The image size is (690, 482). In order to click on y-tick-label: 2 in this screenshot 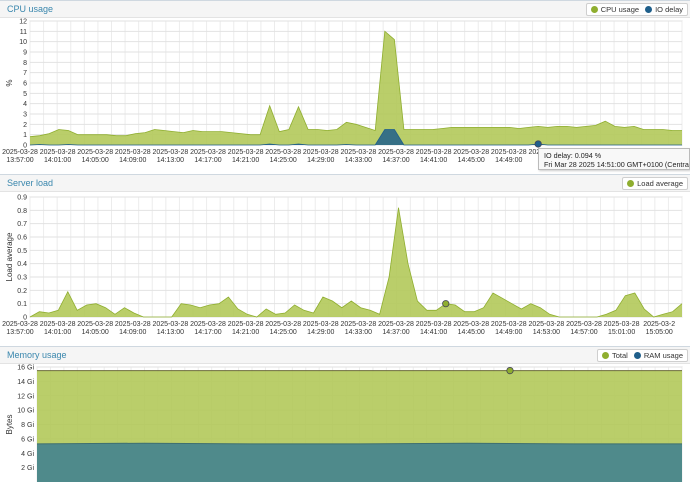, I will do `click(25, 125)`.